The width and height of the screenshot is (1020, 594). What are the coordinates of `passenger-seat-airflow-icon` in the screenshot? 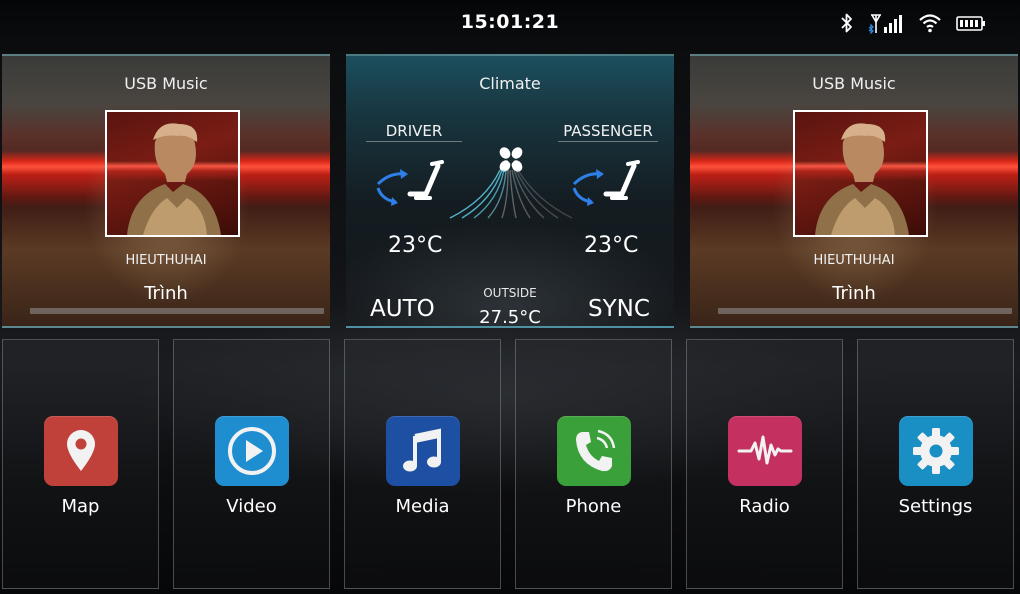 It's located at (608, 184).